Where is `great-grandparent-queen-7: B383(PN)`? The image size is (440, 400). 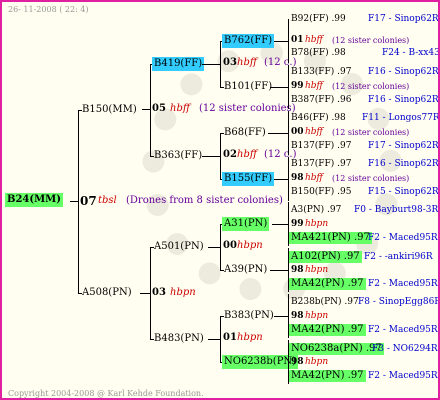 great-grandparent-queen-7: B383(PN) is located at coordinates (249, 316).